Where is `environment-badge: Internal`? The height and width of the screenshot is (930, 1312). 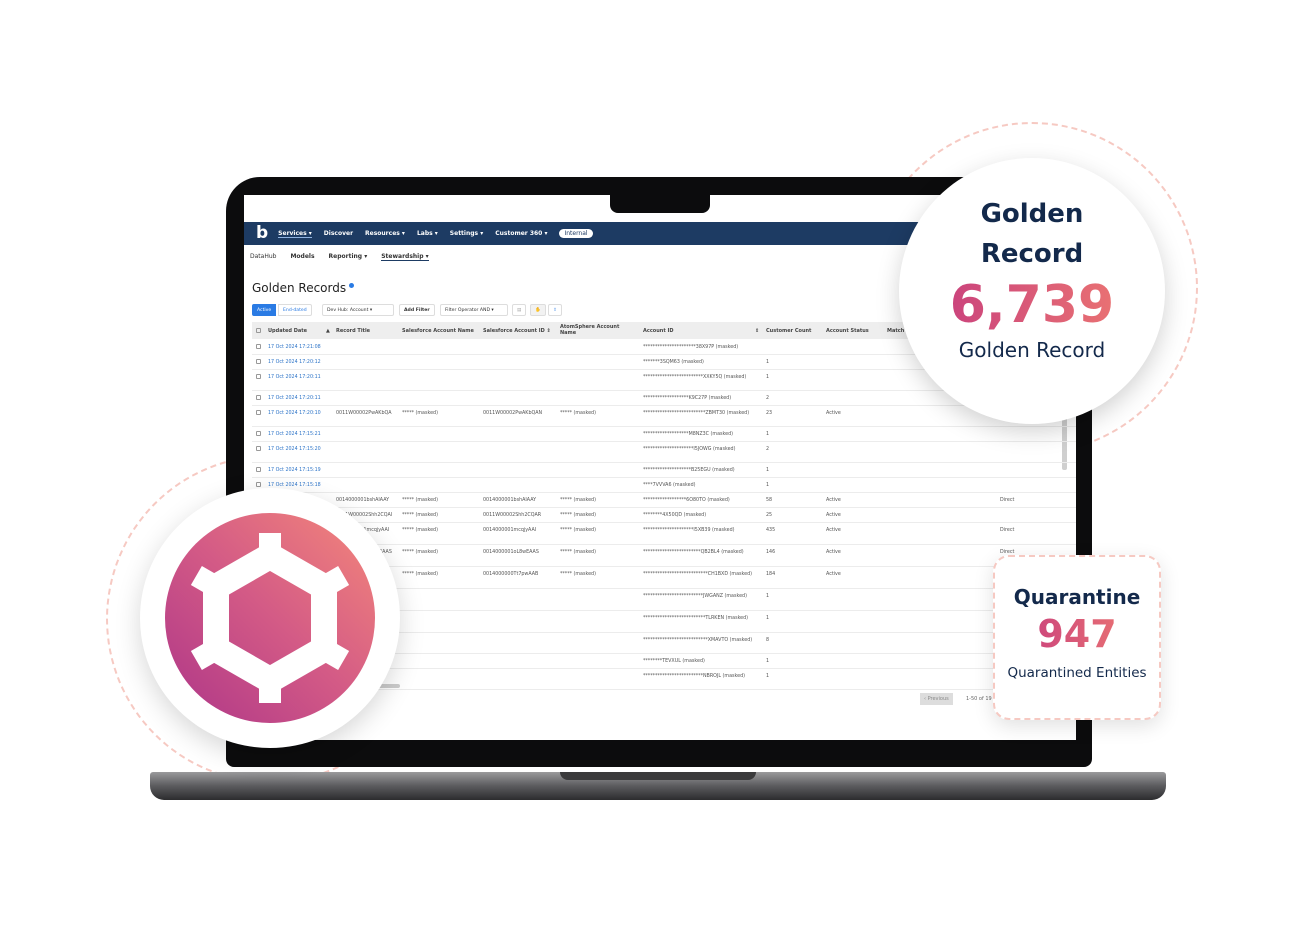
environment-badge: Internal is located at coordinates (576, 233).